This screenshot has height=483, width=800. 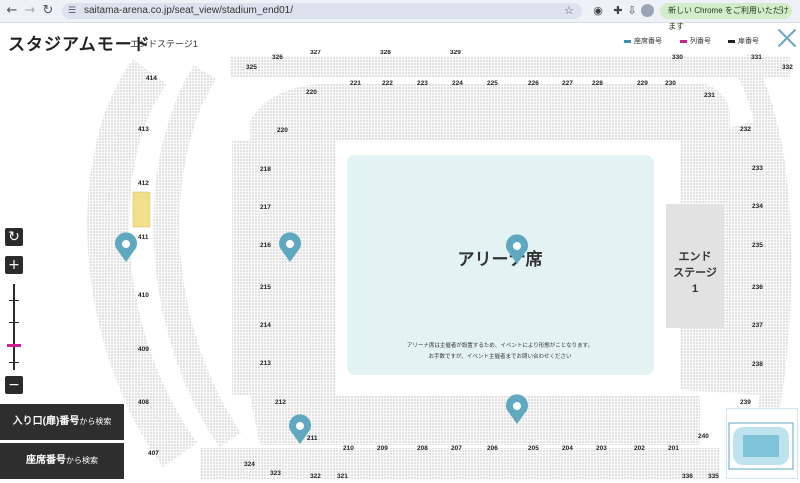 What do you see at coordinates (251, 67) in the screenshot?
I see `section-label: 325` at bounding box center [251, 67].